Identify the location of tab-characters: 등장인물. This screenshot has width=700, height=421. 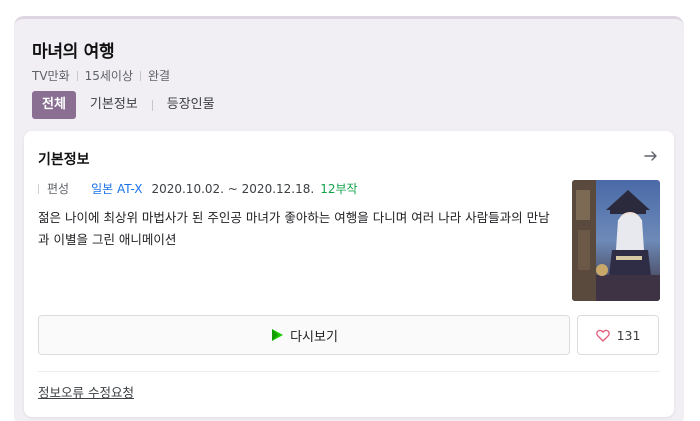
(191, 105).